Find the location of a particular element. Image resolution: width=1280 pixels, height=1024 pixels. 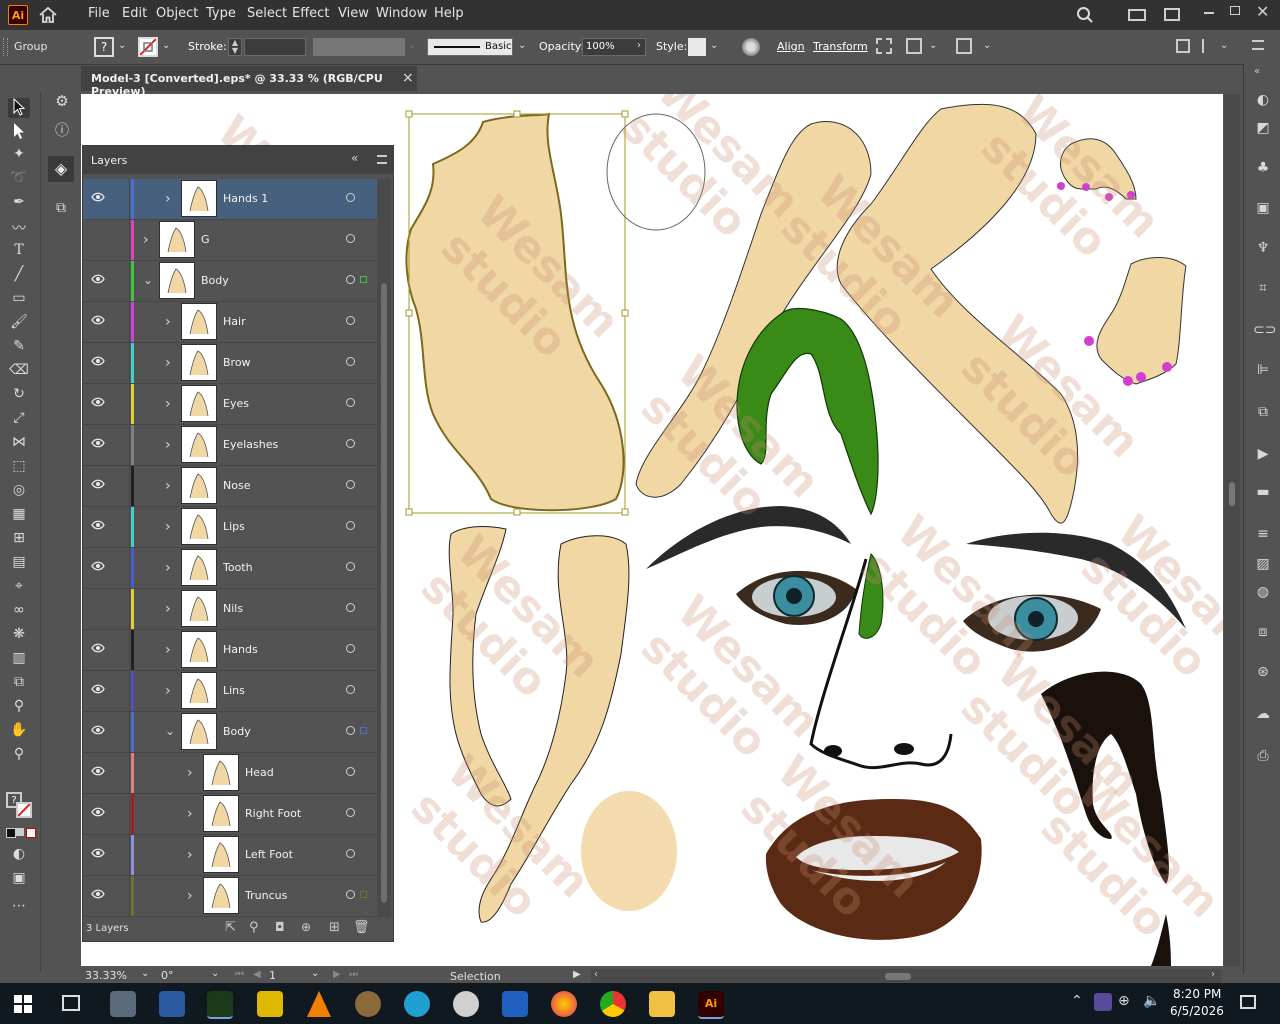

screen-mode-icon: ▣ is located at coordinates (19, 880).